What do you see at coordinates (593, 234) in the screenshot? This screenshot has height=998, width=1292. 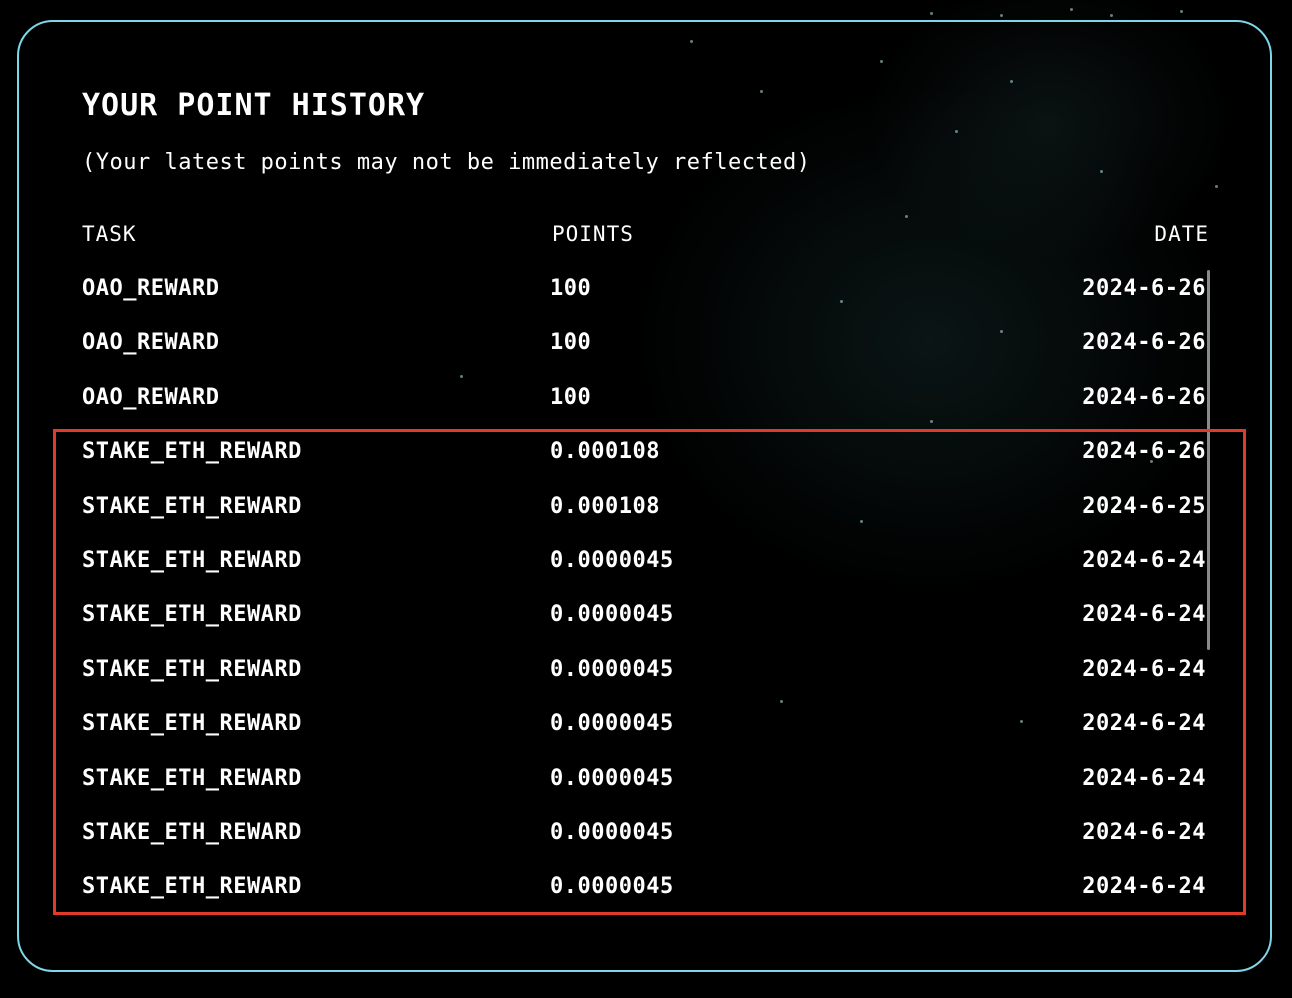 I see `column-header-points: POINTS` at bounding box center [593, 234].